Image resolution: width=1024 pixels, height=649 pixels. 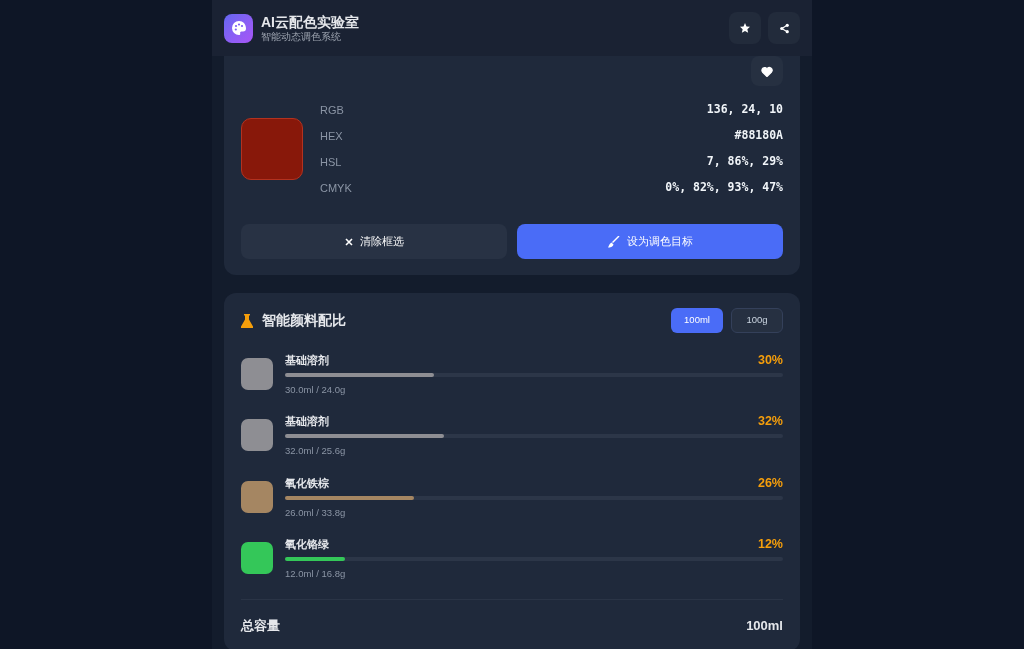 I want to click on palette-icon, so click(x=238, y=28).